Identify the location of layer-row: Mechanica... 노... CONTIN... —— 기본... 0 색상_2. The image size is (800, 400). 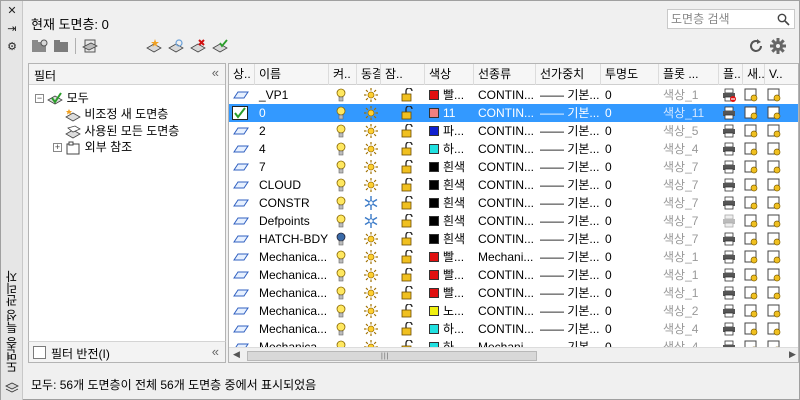
(513, 311).